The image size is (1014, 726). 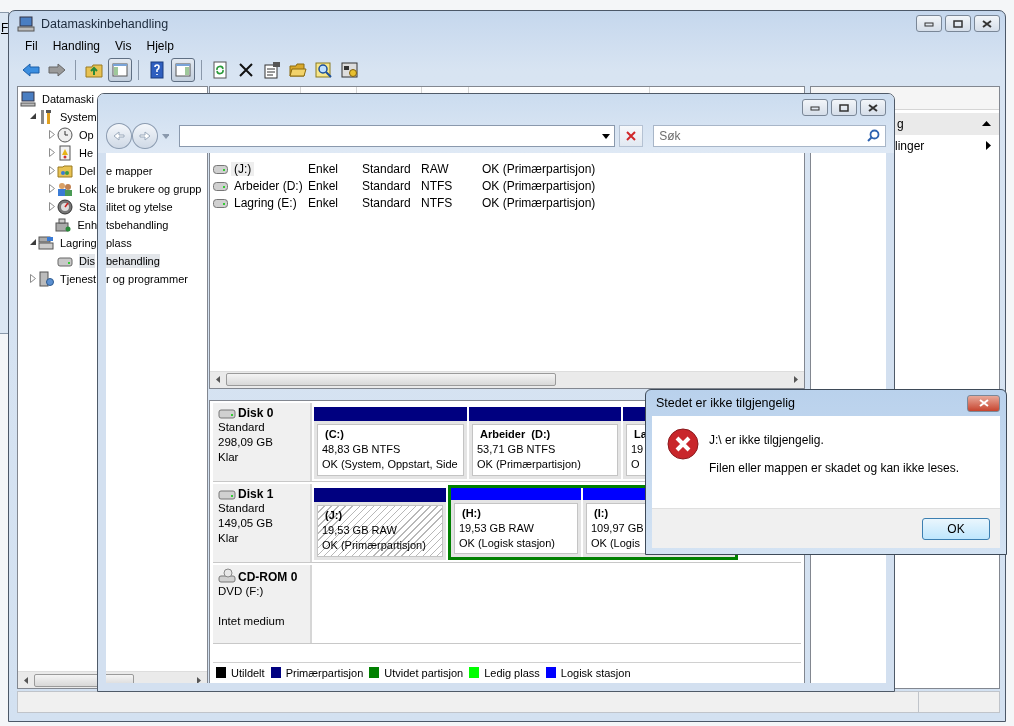 What do you see at coordinates (380, 530) in the screenshot?
I see `partition-box: (J:) 19,53 GB RAW OK (Primærpartisjon)` at bounding box center [380, 530].